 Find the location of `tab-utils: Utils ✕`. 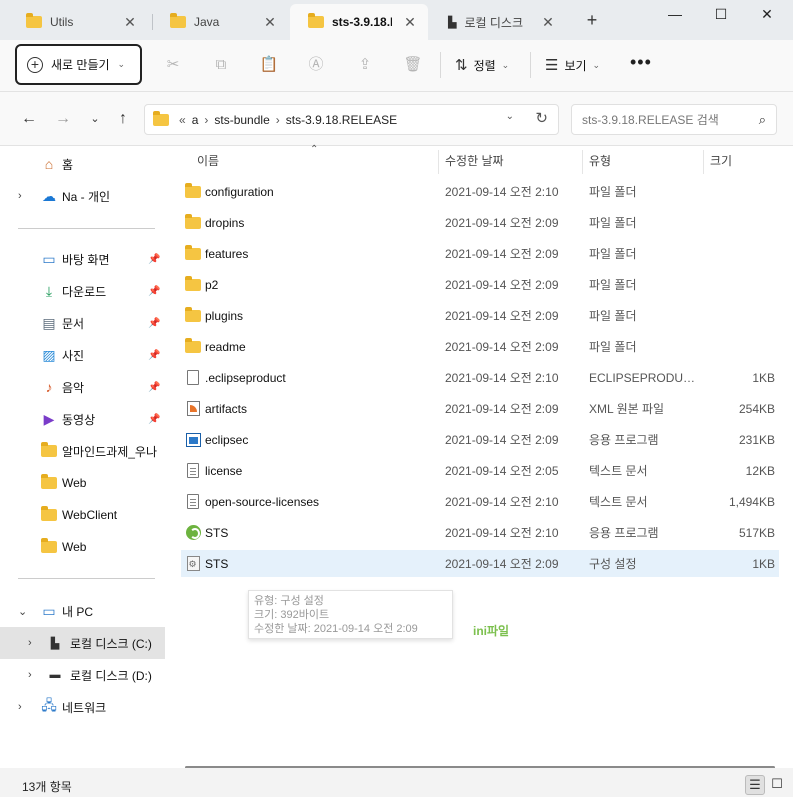

tab-utils: Utils ✕ is located at coordinates (78, 22).